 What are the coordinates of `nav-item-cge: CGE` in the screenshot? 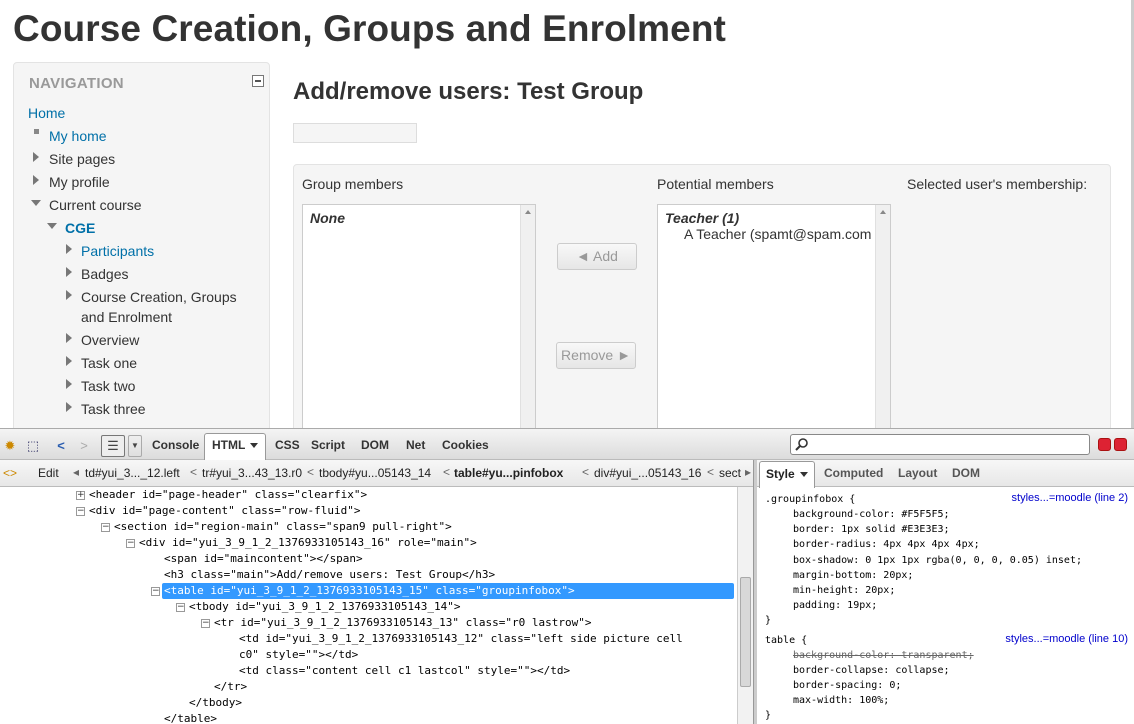 It's located at (80, 228).